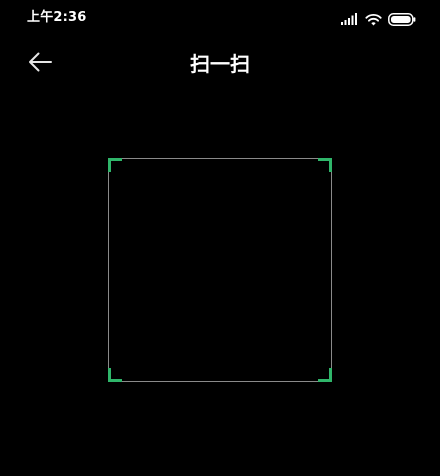 The image size is (440, 476). I want to click on status-time: 上午2:36, so click(57, 17).